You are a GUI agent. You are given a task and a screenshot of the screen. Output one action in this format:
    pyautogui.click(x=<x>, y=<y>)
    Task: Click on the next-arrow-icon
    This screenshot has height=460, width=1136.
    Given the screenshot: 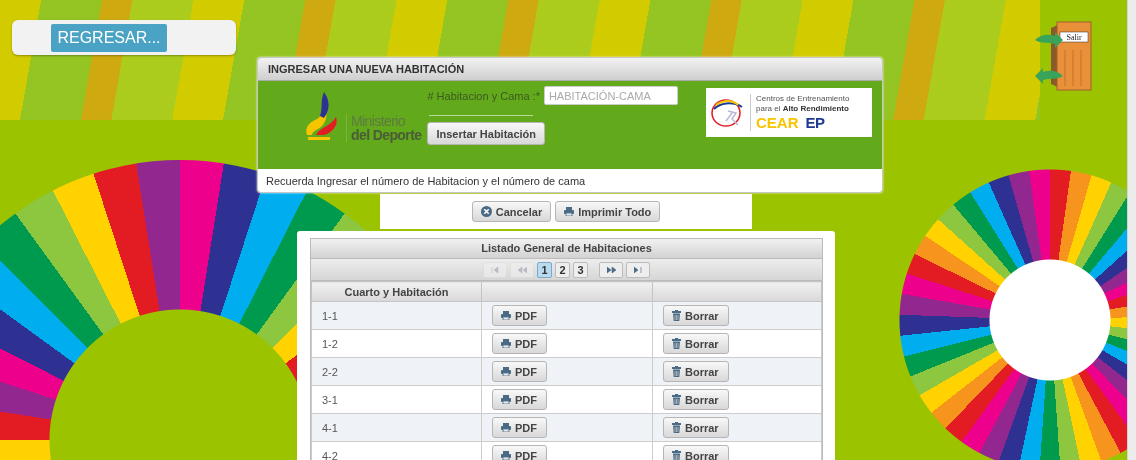 What is the action you would take?
    pyautogui.click(x=611, y=269)
    